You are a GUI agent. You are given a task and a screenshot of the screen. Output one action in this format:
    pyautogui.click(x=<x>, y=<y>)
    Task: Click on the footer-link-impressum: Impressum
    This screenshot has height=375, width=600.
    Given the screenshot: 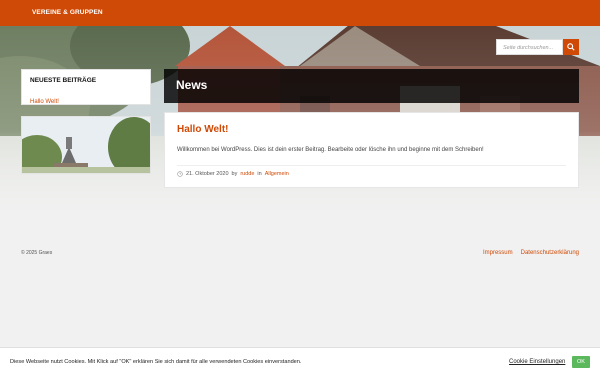 What is the action you would take?
    pyautogui.click(x=498, y=253)
    